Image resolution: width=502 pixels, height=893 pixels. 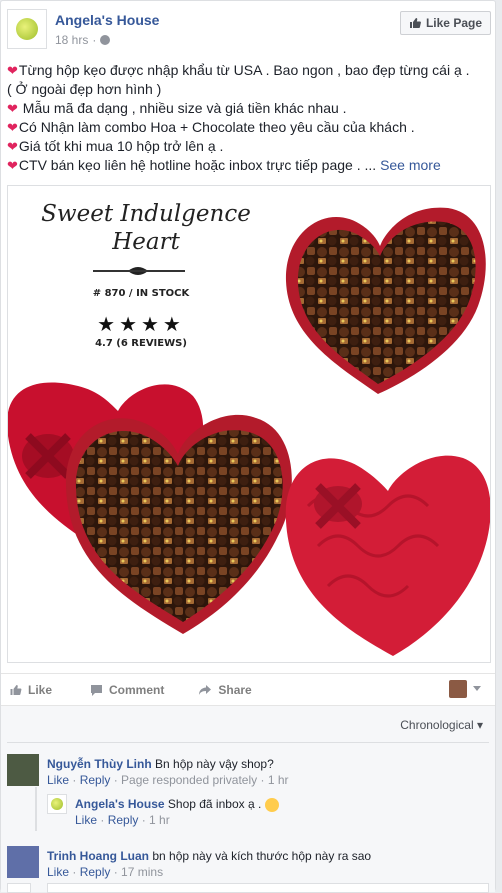 I want to click on post-line: ( Ở ngoài đẹp hơn hình ), so click(x=84, y=89).